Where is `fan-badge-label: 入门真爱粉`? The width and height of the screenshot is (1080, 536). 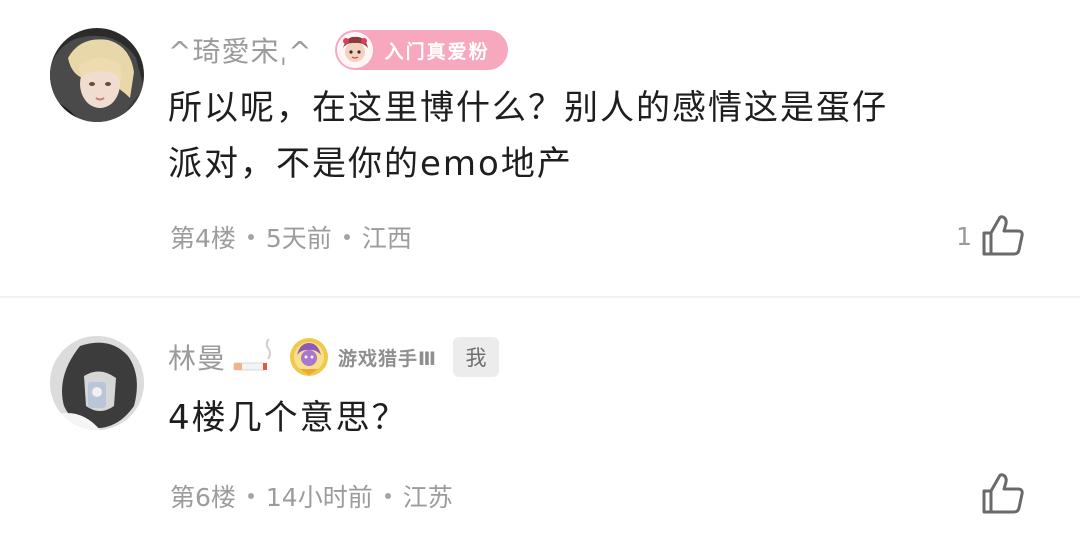 fan-badge-label: 入门真爱粉 is located at coordinates (437, 51).